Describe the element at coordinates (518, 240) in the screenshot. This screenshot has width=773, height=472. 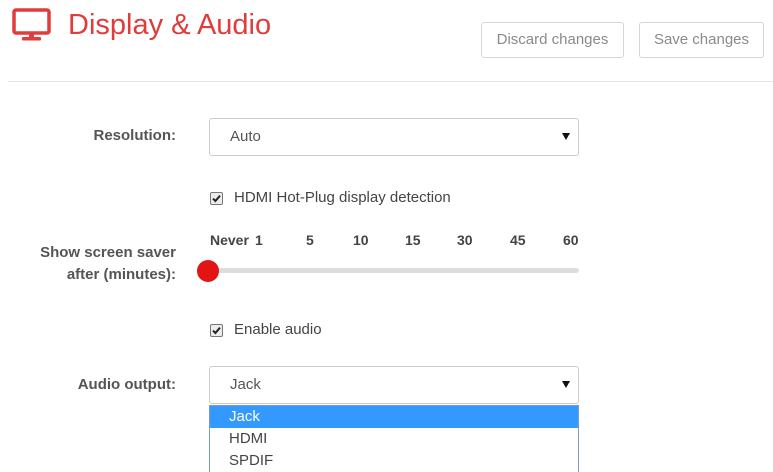
I see `slider-tick-label: 45` at that location.